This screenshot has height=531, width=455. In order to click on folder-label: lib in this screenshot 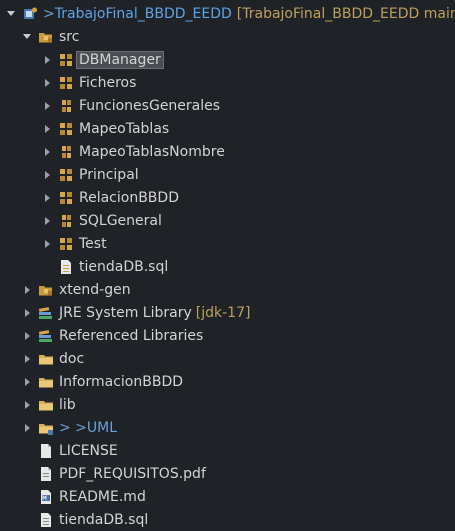, I will do `click(67, 404)`.